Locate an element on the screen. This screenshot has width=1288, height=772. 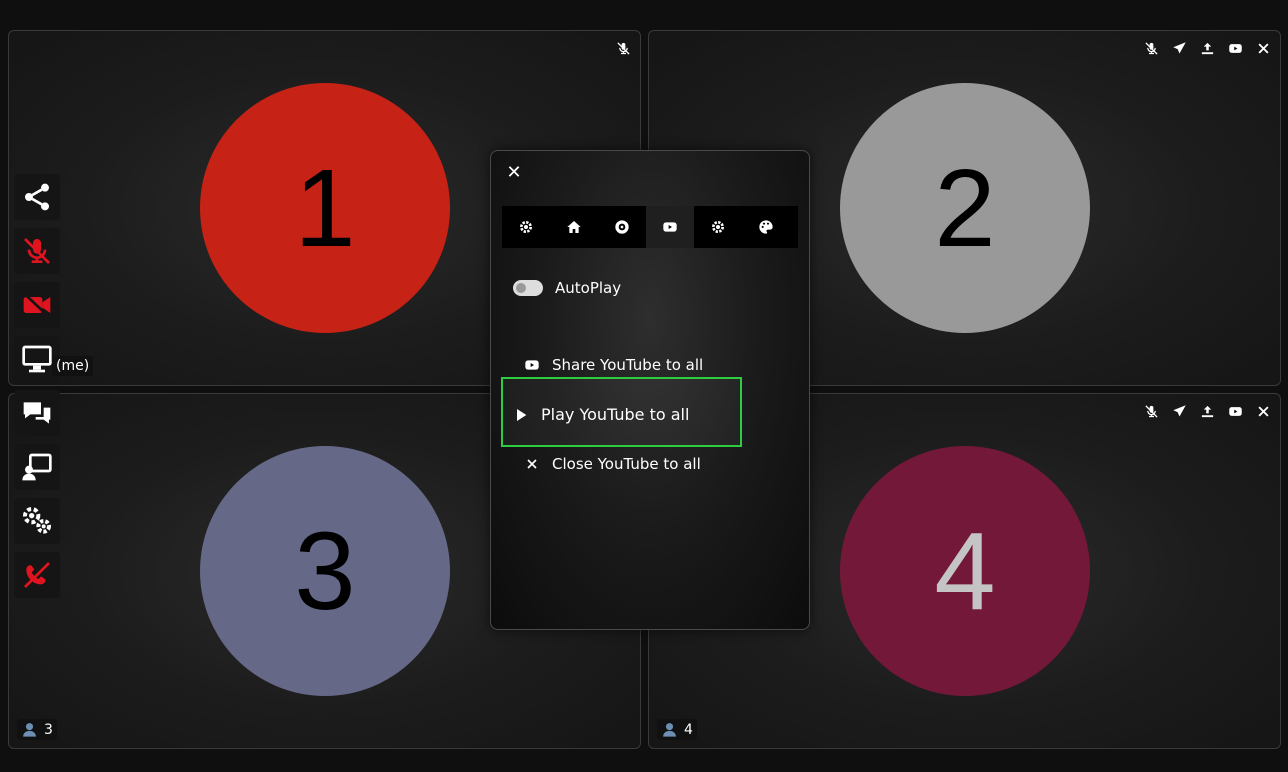
settings-tabs is located at coordinates (650, 227).